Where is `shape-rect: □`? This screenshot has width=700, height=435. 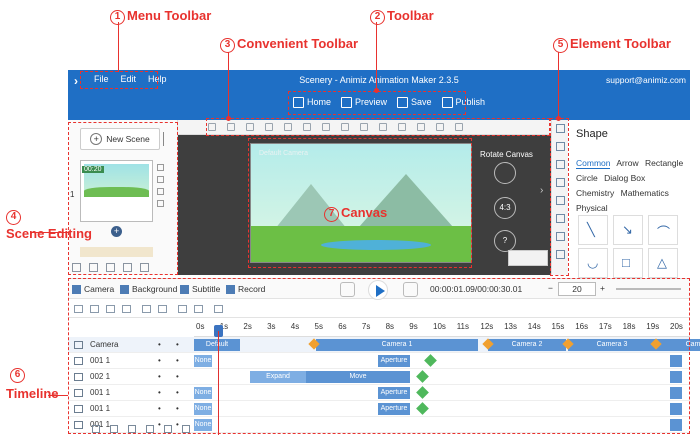
shape-rect: □ is located at coordinates (628, 263).